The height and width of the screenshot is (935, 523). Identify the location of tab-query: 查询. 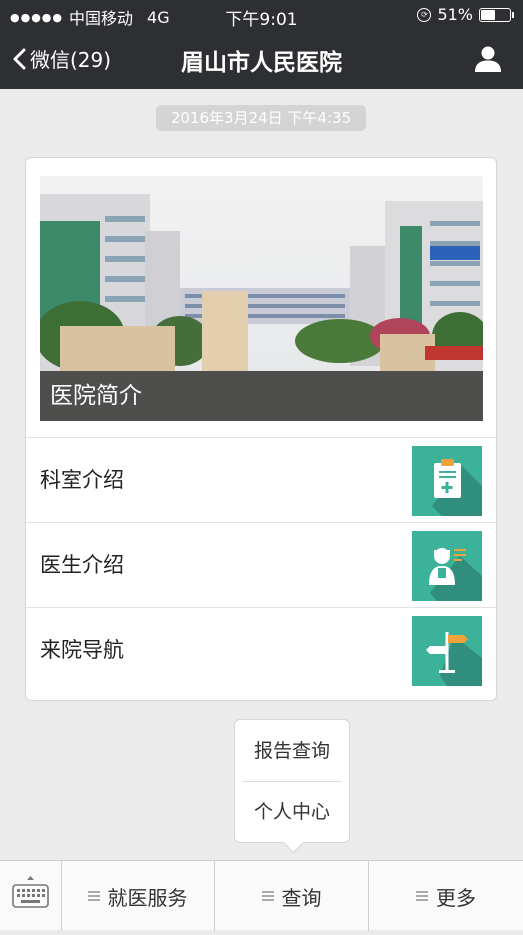
(292, 896).